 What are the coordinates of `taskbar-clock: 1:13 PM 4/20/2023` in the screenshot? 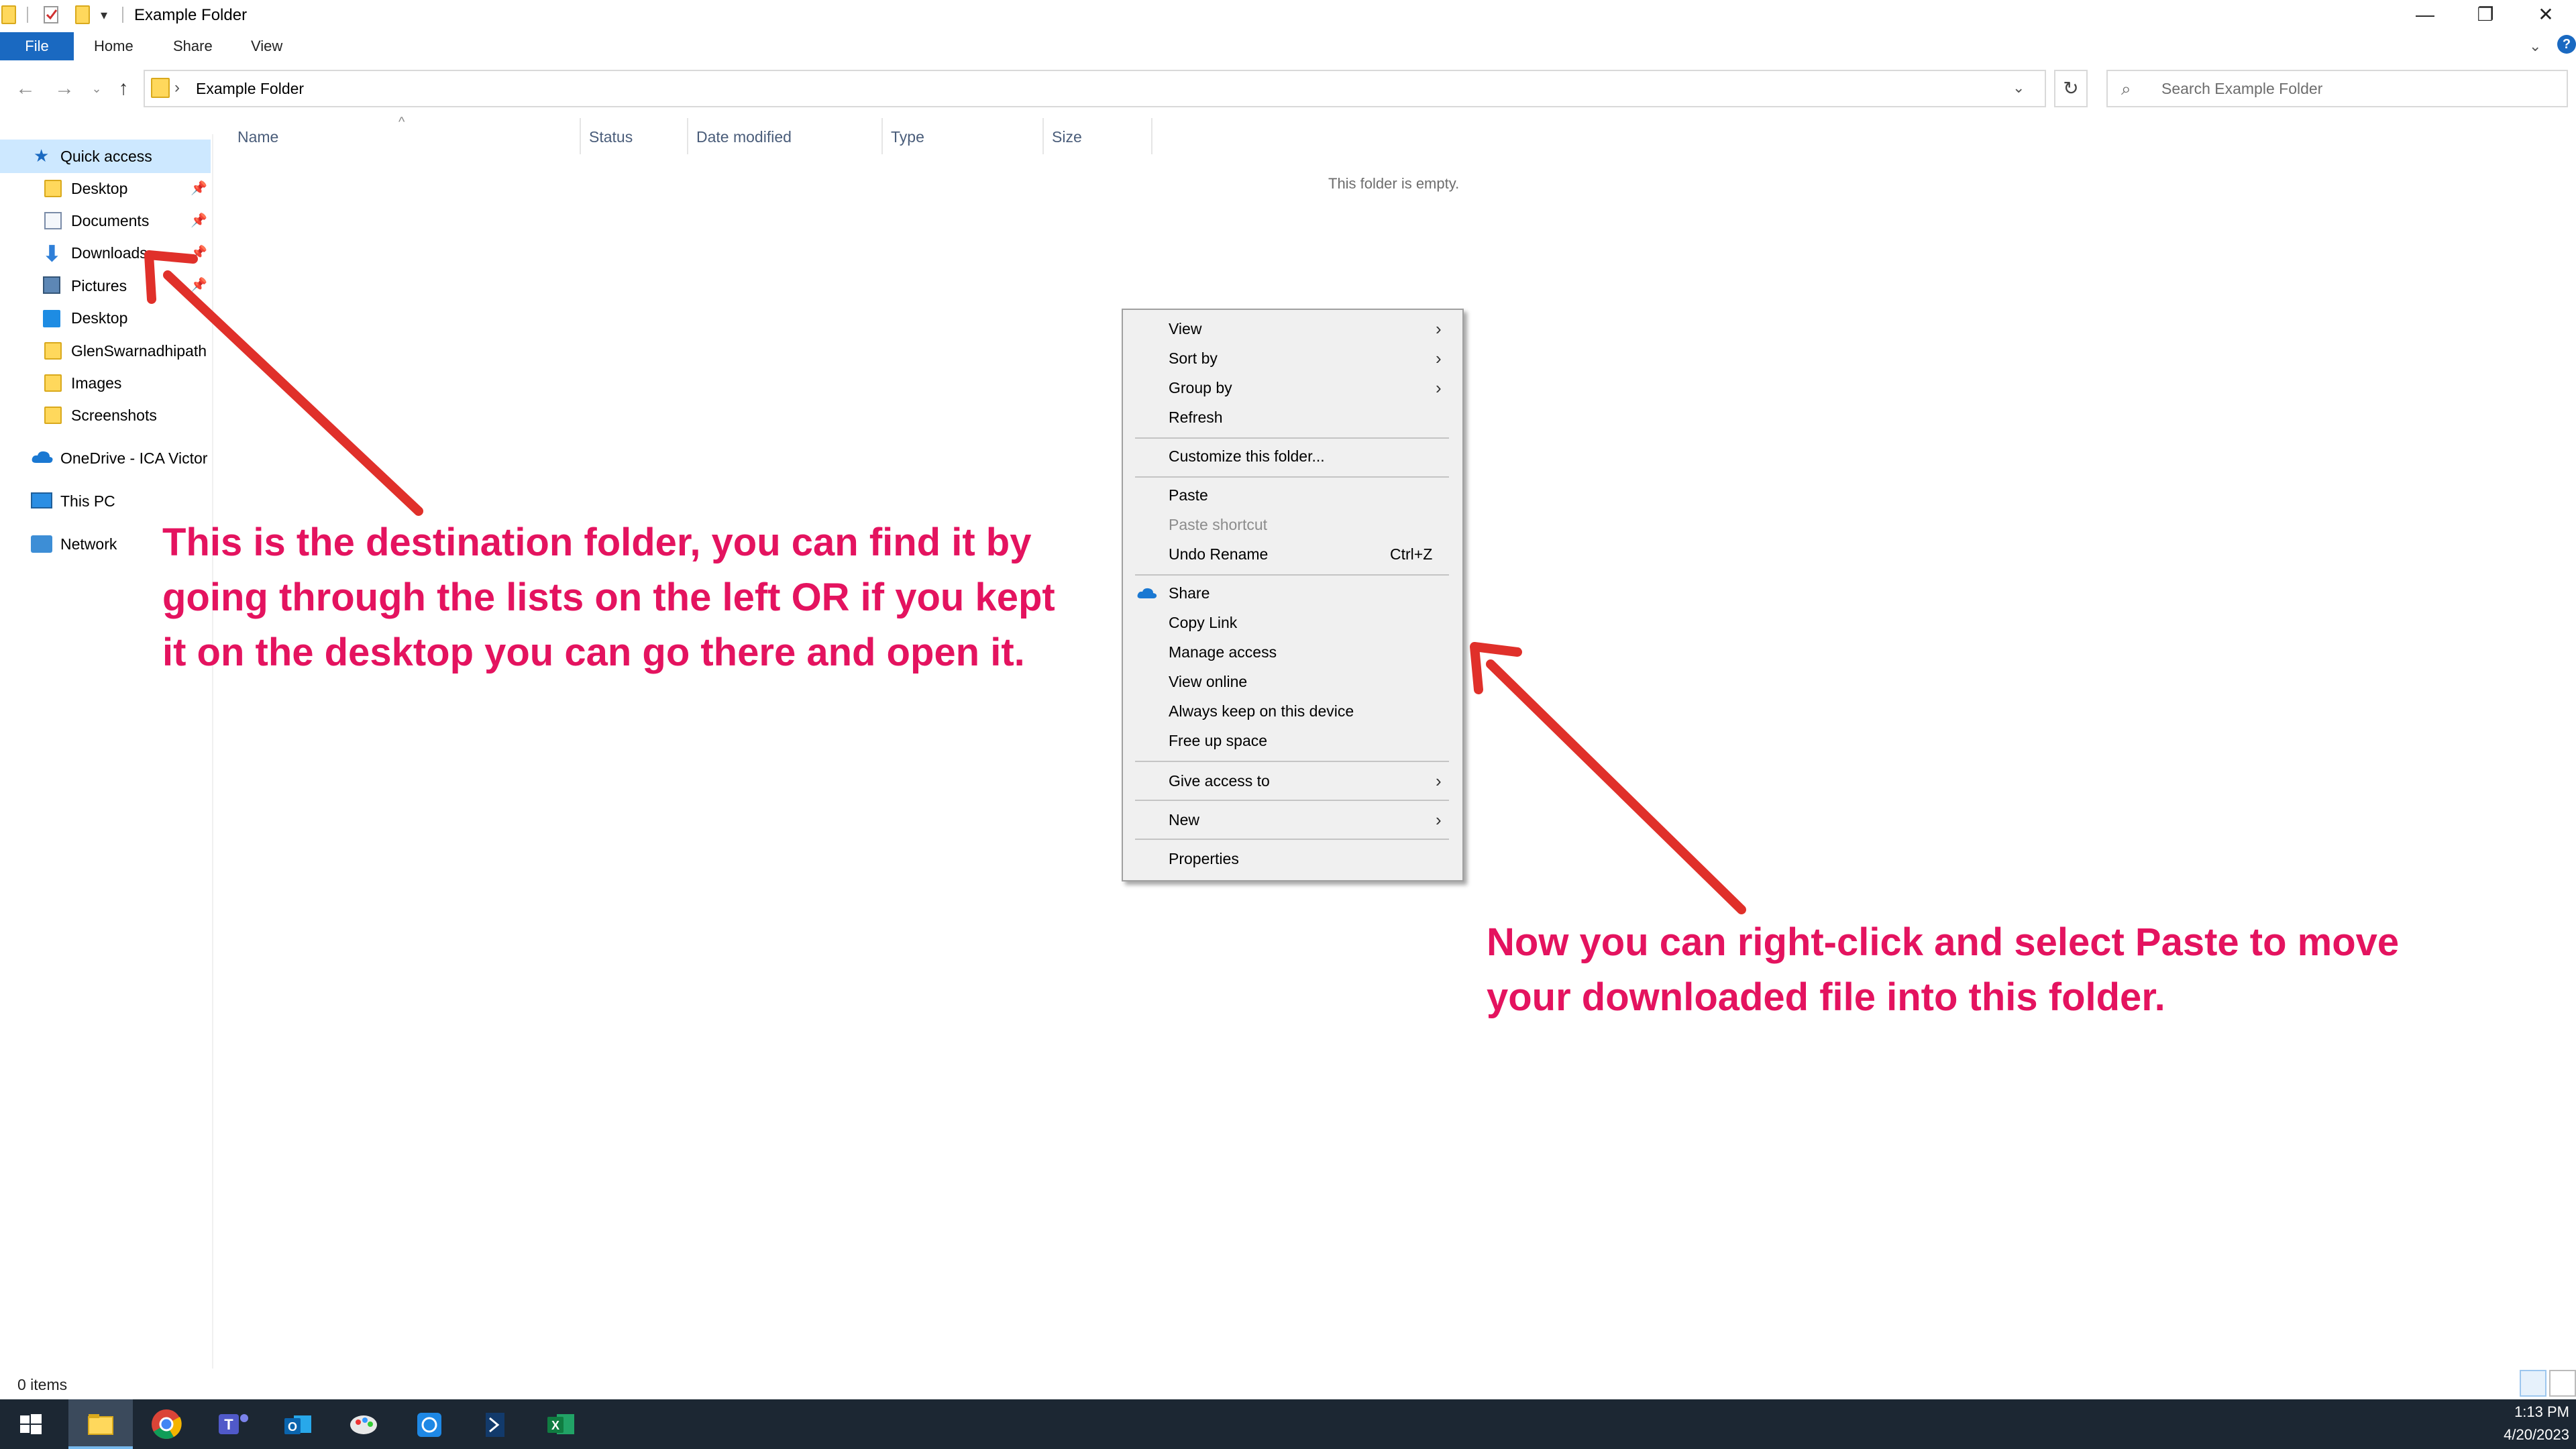 It's located at (2525, 1423).